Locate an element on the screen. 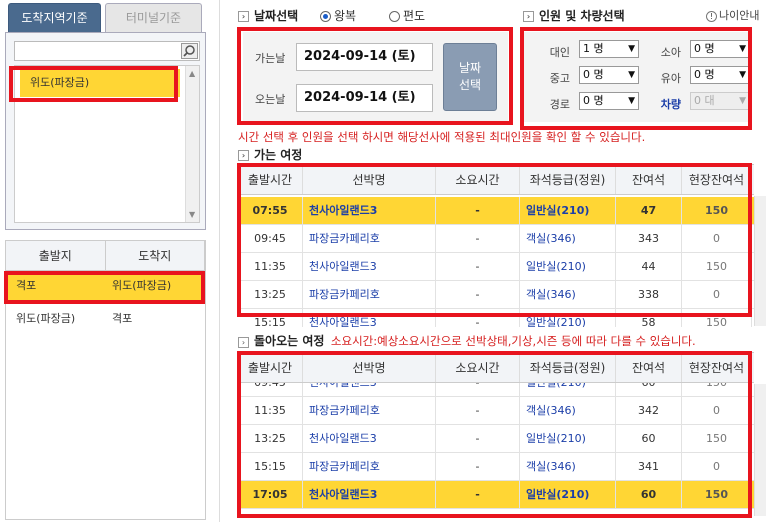  scroll-down-icon: ▼ is located at coordinates (192, 214).